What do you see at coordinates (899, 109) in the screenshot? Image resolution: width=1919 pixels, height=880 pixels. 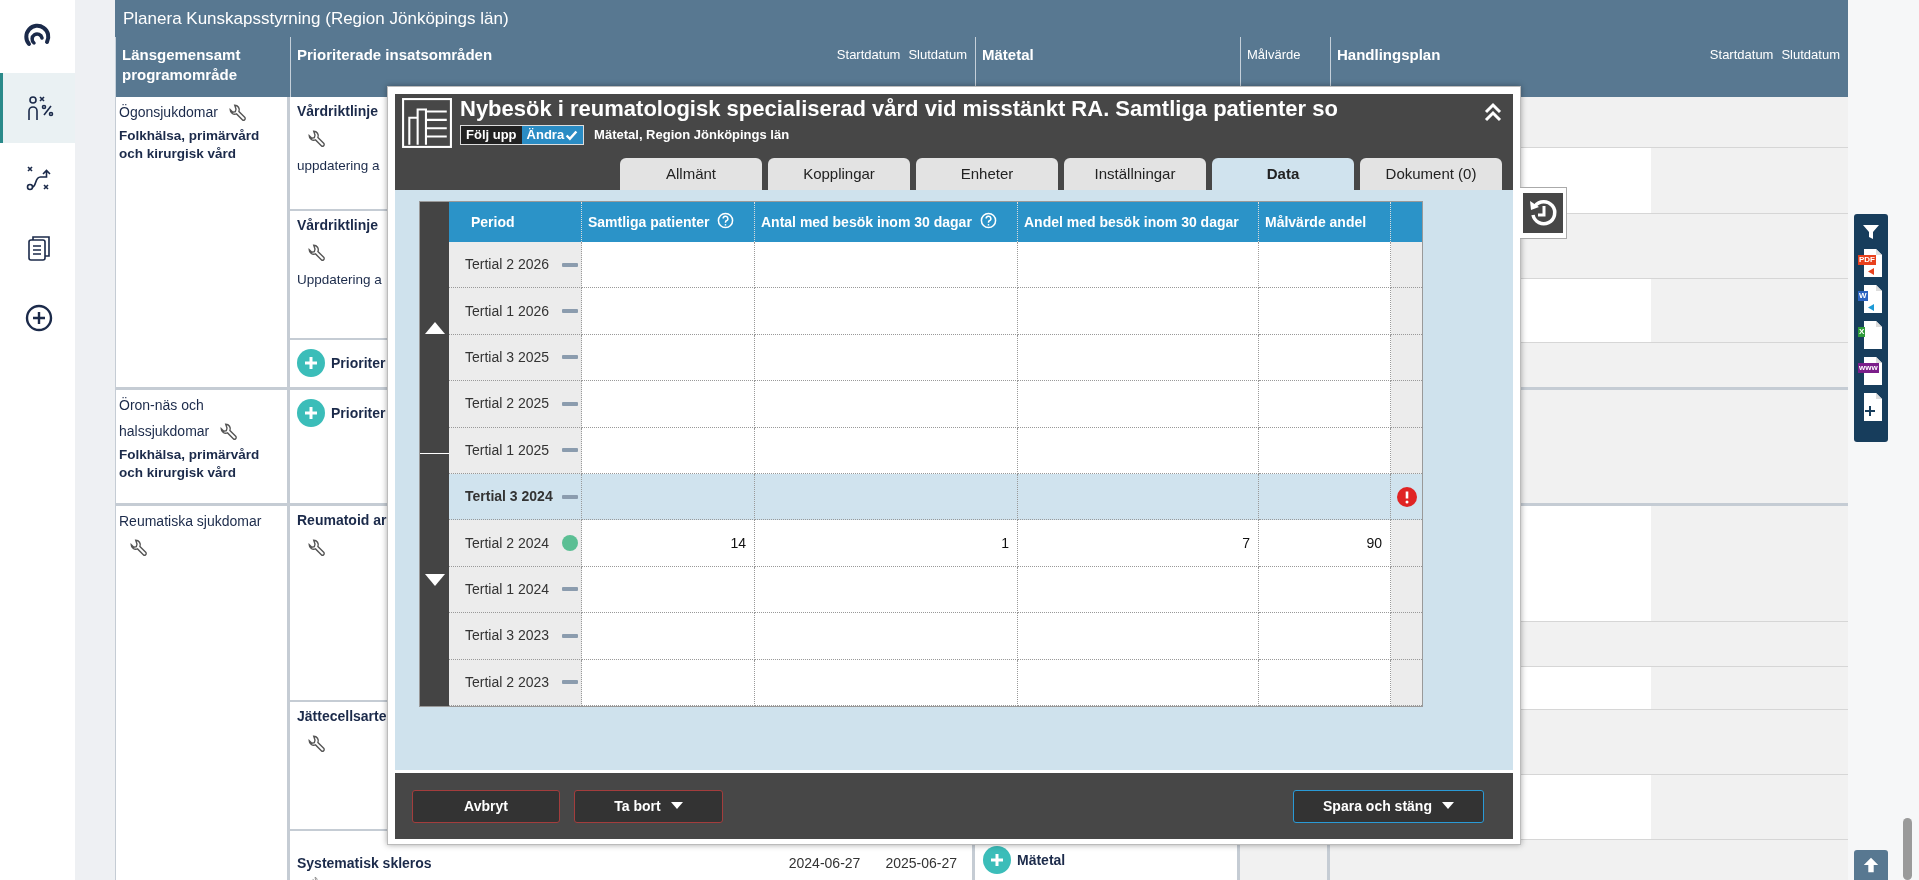 I see `dialog-title: Nybesök i reumatologisk specialiserad vård vid misstänkt RA. Samtliga patienter so` at bounding box center [899, 109].